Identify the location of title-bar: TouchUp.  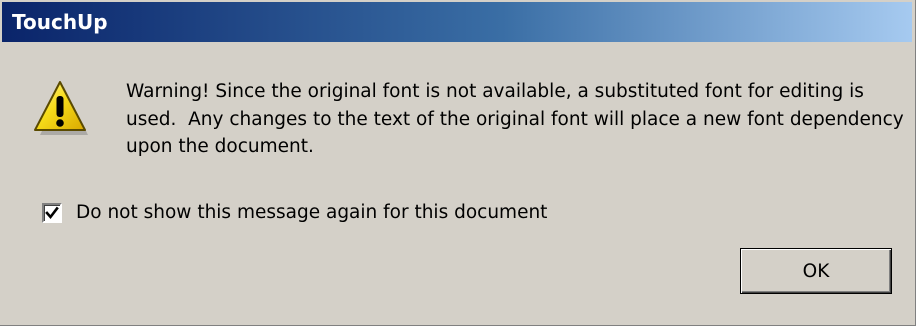
(457, 22).